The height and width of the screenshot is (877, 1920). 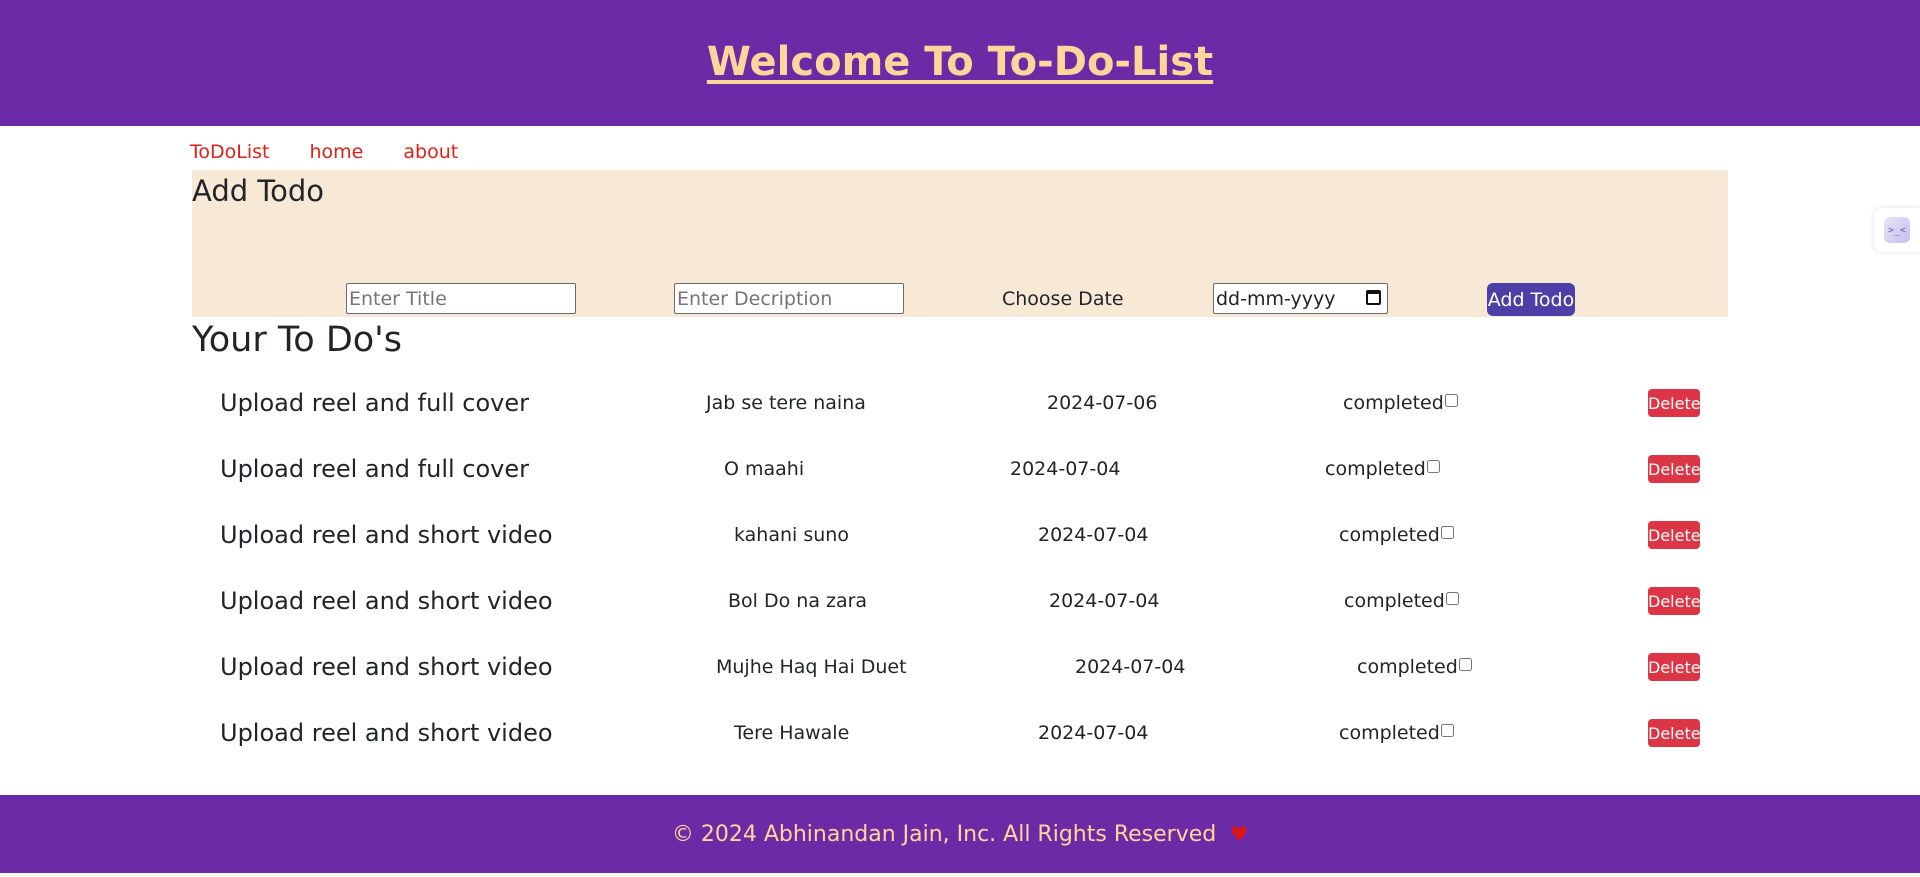 What do you see at coordinates (789, 298) in the screenshot?
I see `description-input` at bounding box center [789, 298].